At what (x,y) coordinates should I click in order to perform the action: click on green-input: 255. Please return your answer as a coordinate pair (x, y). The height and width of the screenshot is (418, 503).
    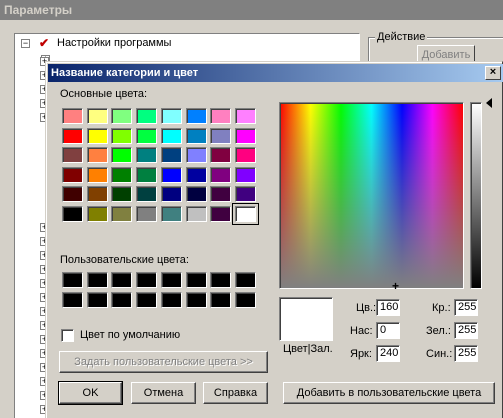
    Looking at the image, I should click on (466, 330).